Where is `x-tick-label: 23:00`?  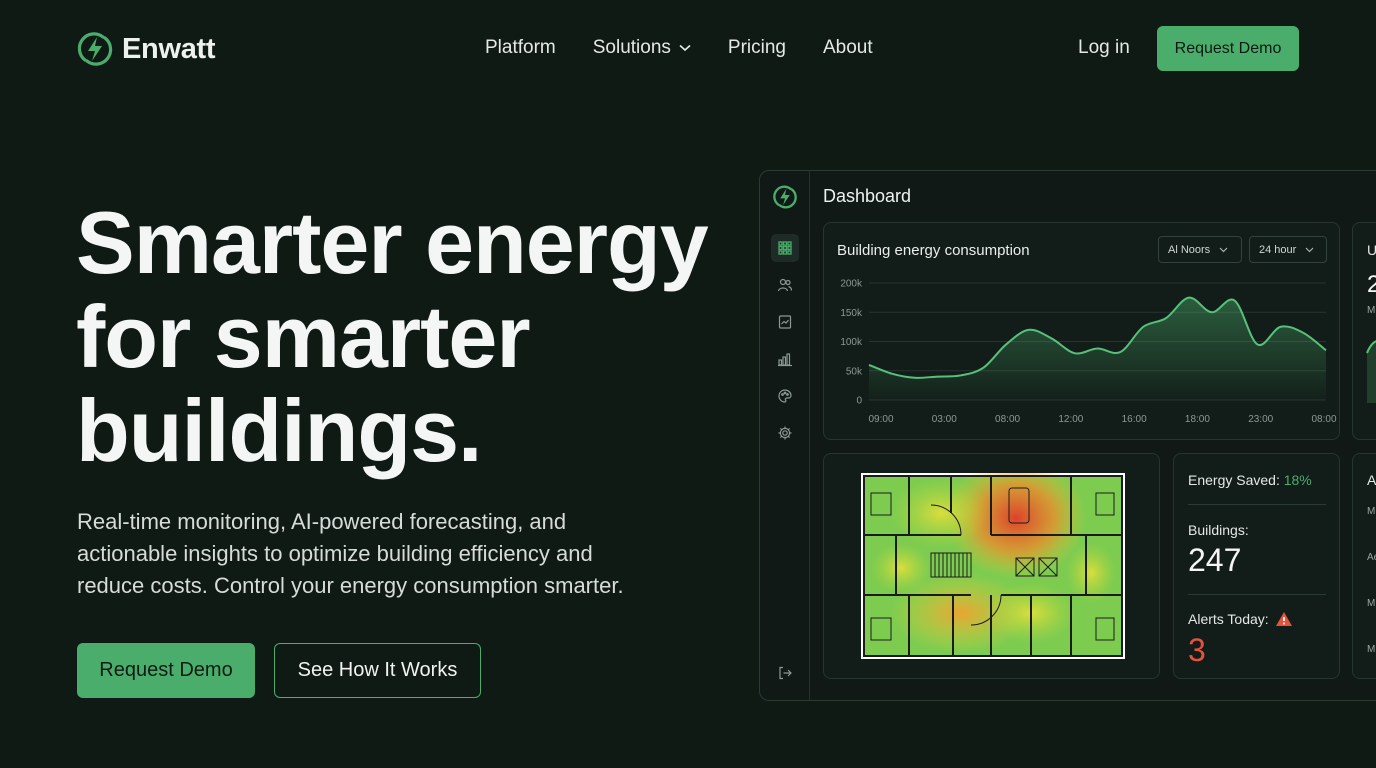
x-tick-label: 23:00 is located at coordinates (1260, 419).